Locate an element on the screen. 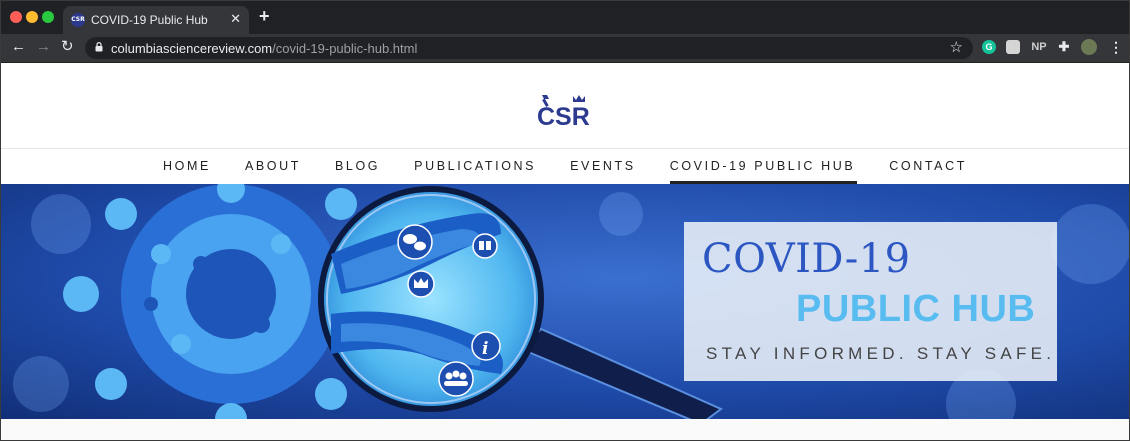  hero-title-line1: COVID-19 is located at coordinates (806, 259).